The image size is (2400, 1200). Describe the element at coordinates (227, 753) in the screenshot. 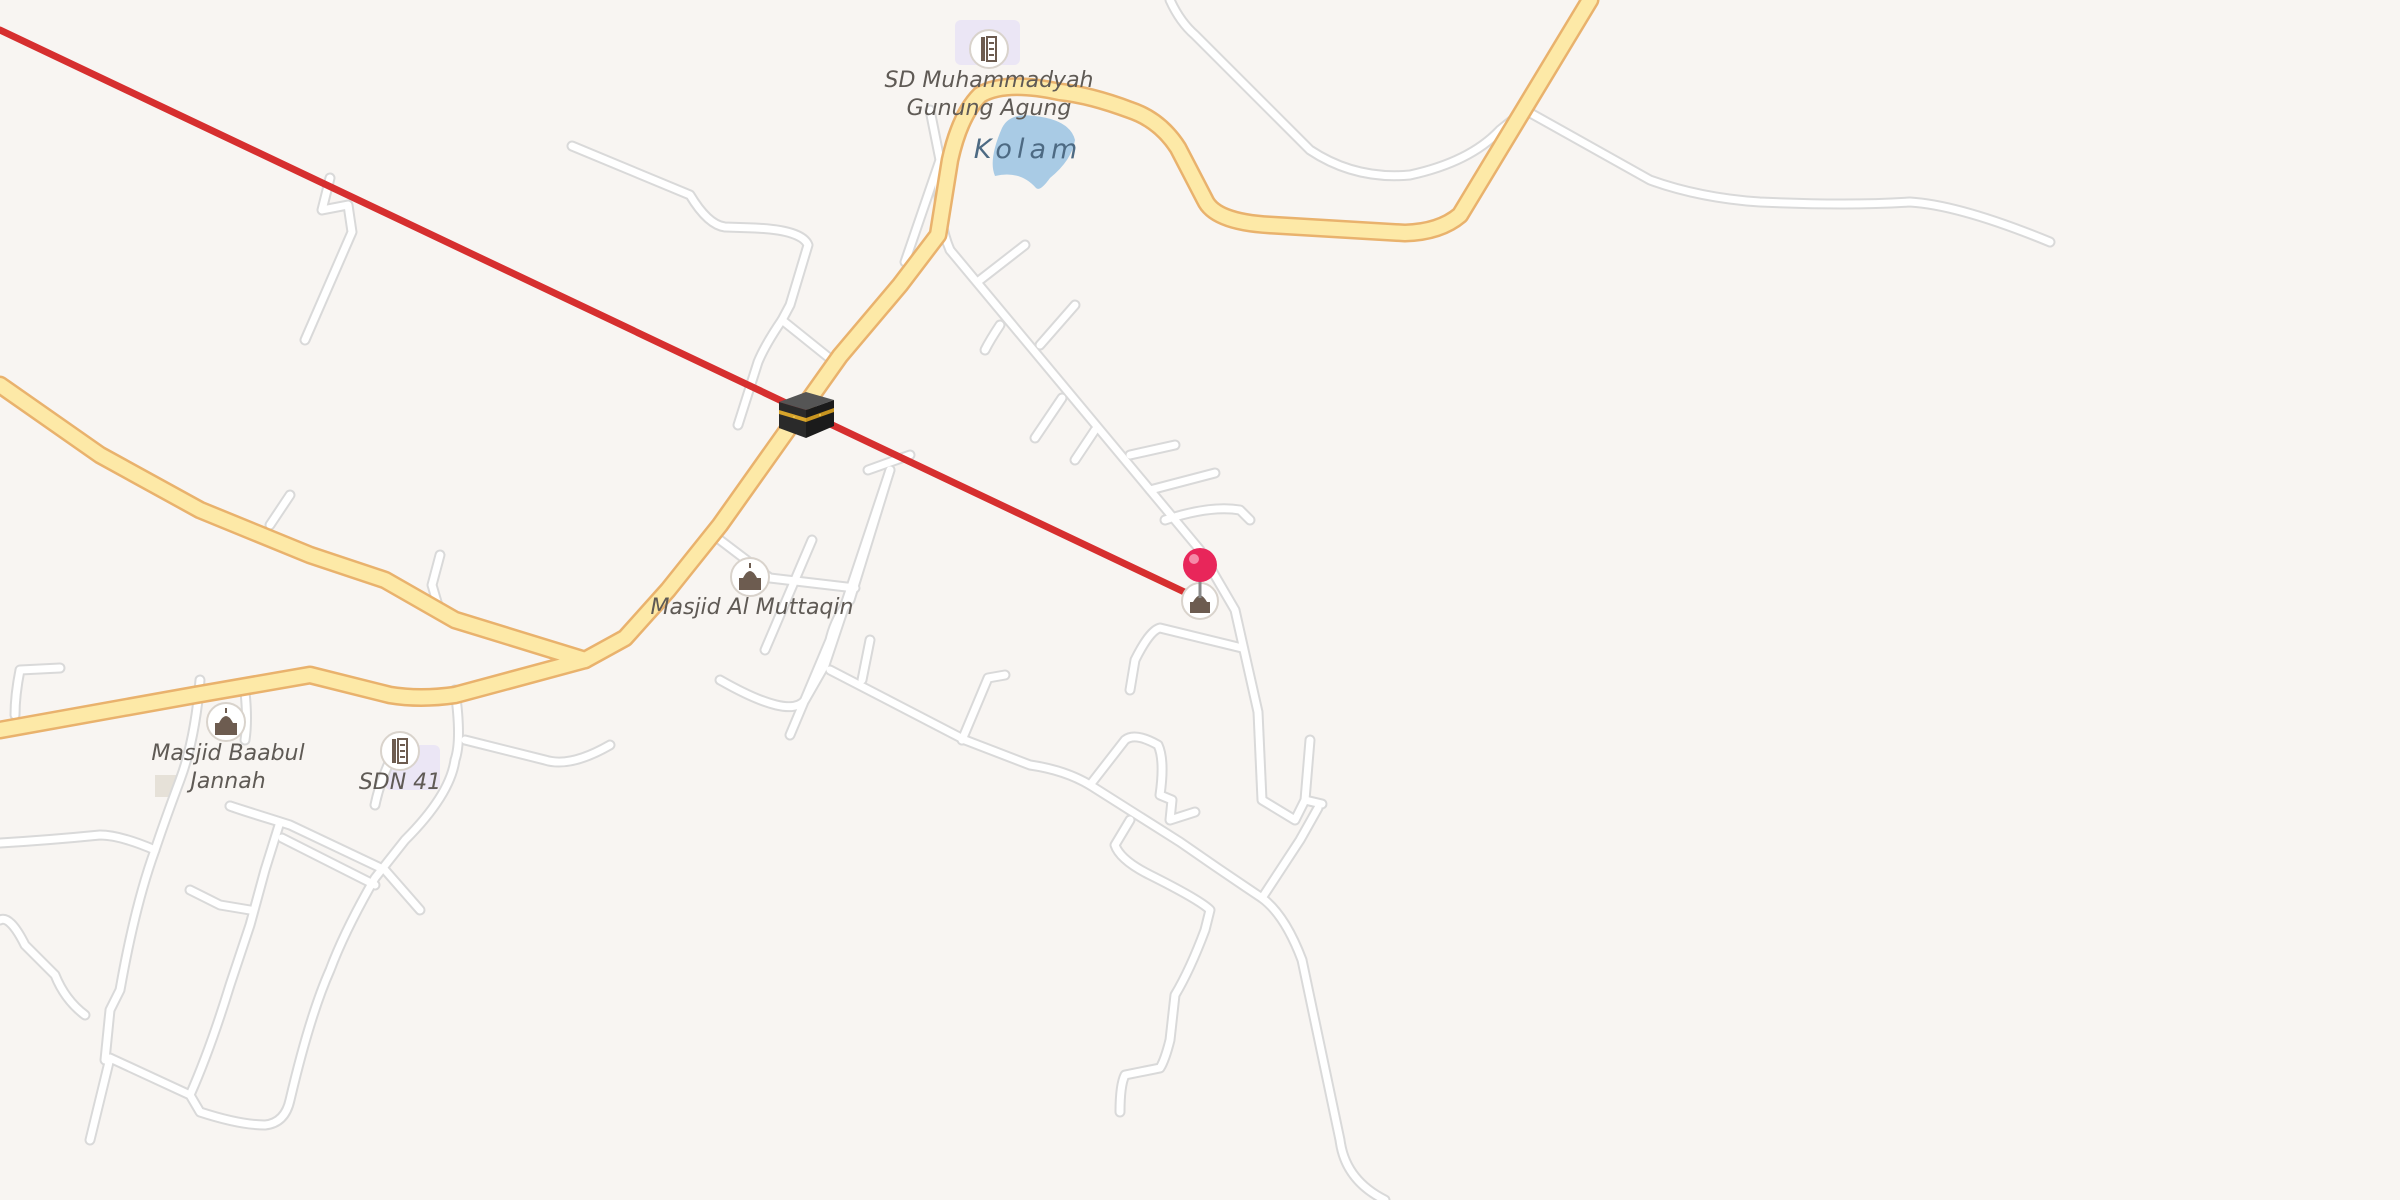

I see `mosque-label-line-1: Masjid Baabul` at that location.